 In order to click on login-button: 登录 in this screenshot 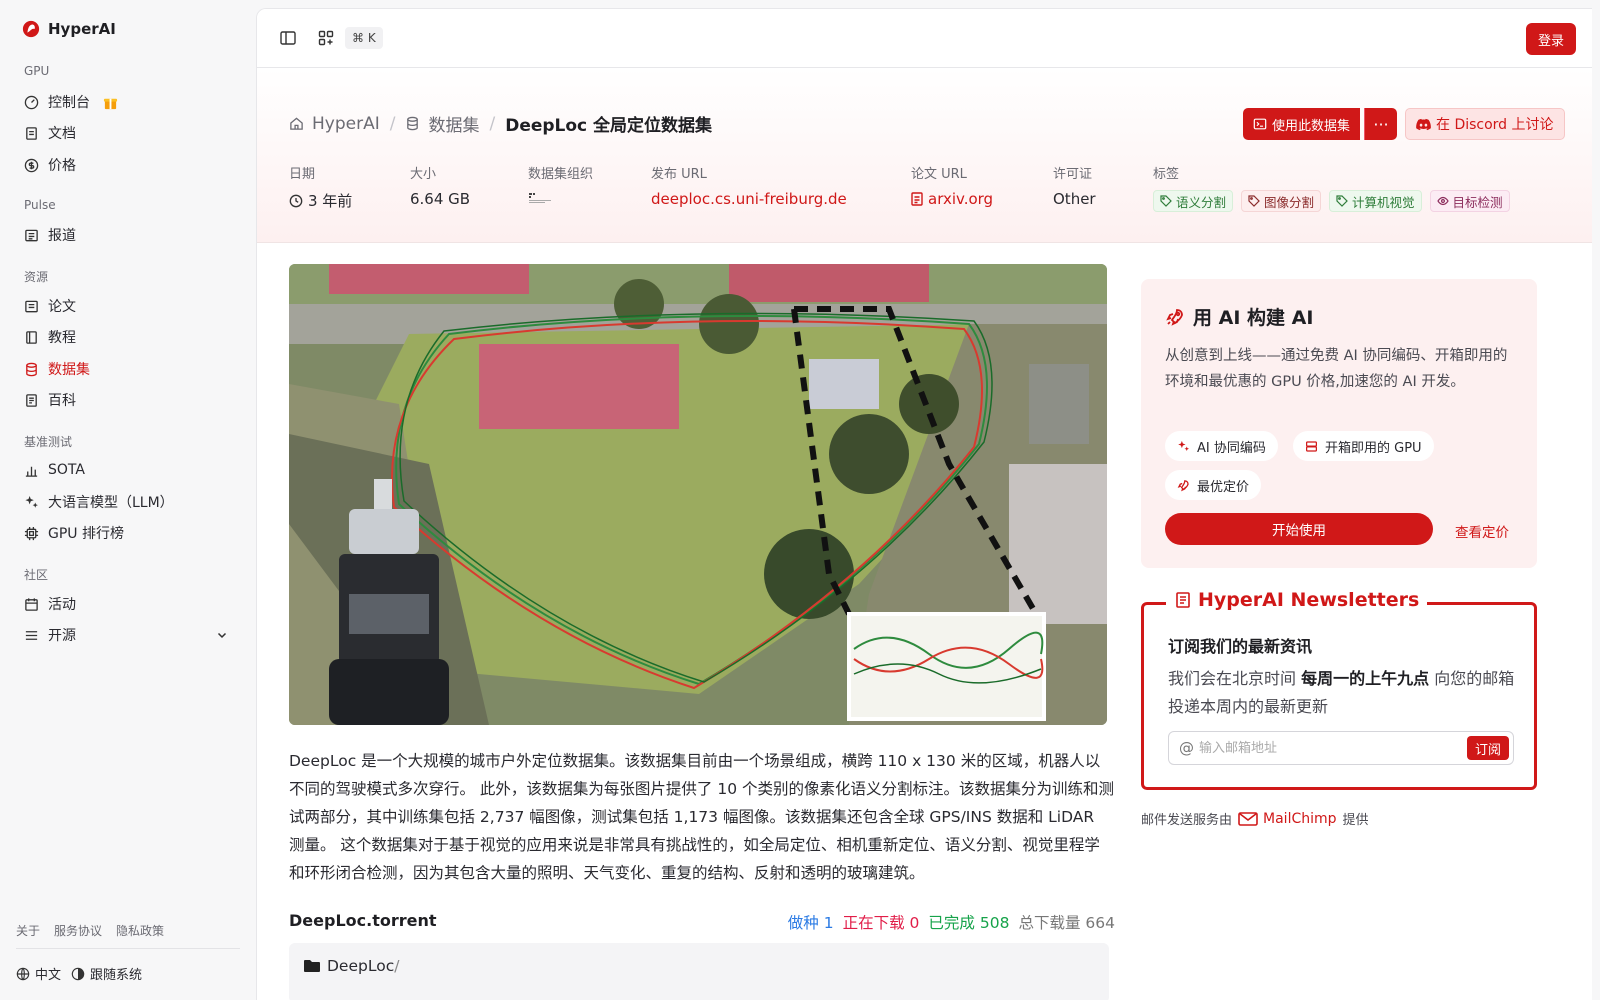, I will do `click(1550, 39)`.